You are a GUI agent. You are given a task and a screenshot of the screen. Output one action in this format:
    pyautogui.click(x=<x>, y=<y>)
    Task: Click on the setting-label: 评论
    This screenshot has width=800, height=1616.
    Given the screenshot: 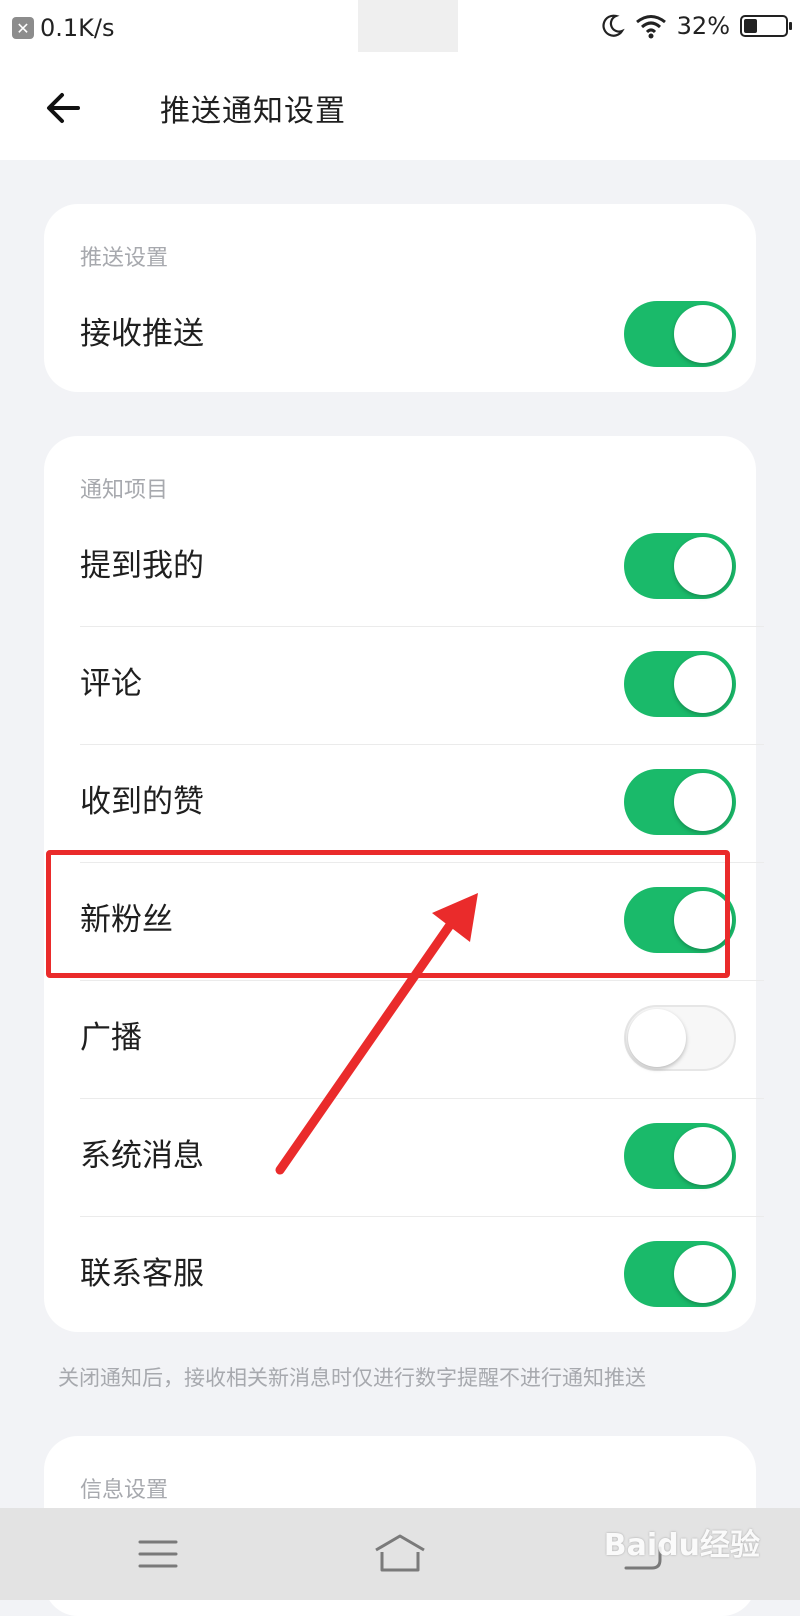 What is the action you would take?
    pyautogui.click(x=111, y=684)
    